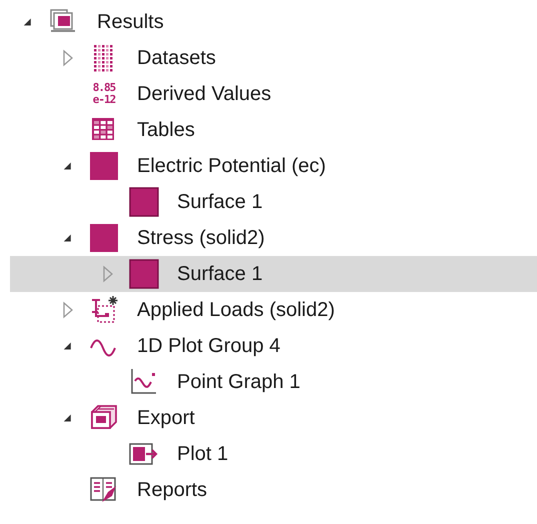 The height and width of the screenshot is (524, 537). What do you see at coordinates (104, 94) in the screenshot?
I see `value-icon: 8.85 e-12` at bounding box center [104, 94].